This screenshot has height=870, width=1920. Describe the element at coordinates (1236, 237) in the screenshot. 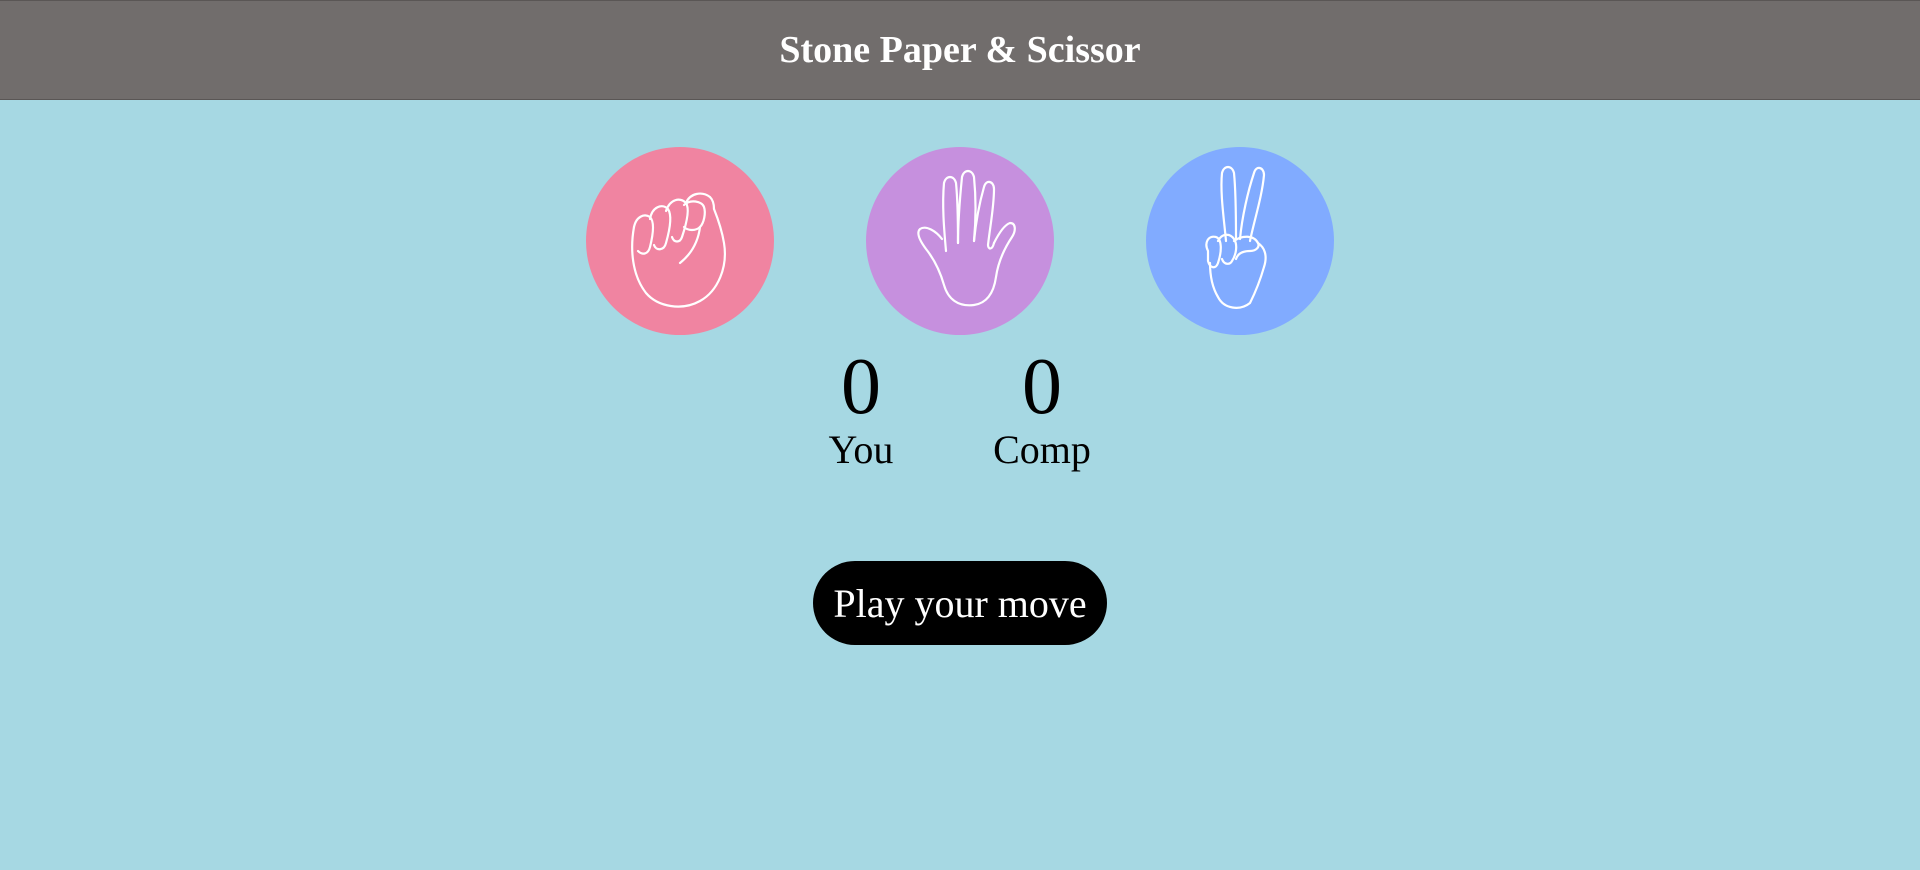

I see `victory-hand-icon` at that location.